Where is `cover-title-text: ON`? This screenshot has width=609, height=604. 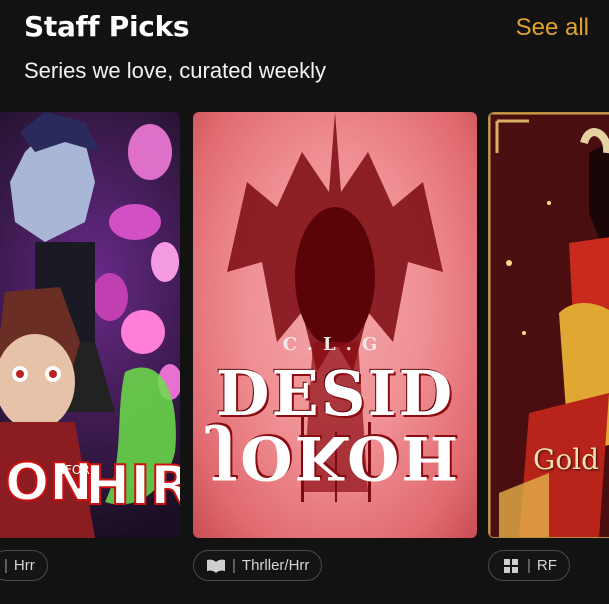 cover-title-text: ON is located at coordinates (49, 483).